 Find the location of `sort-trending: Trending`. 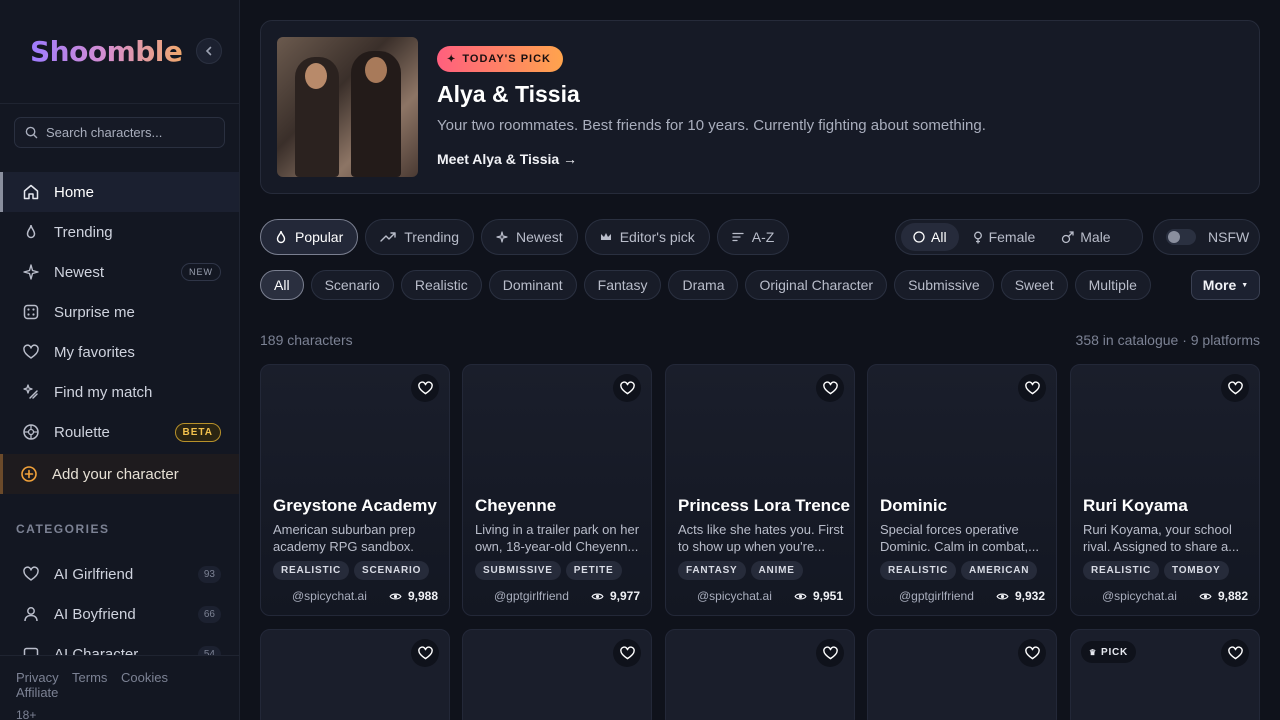

sort-trending: Trending is located at coordinates (420, 237).